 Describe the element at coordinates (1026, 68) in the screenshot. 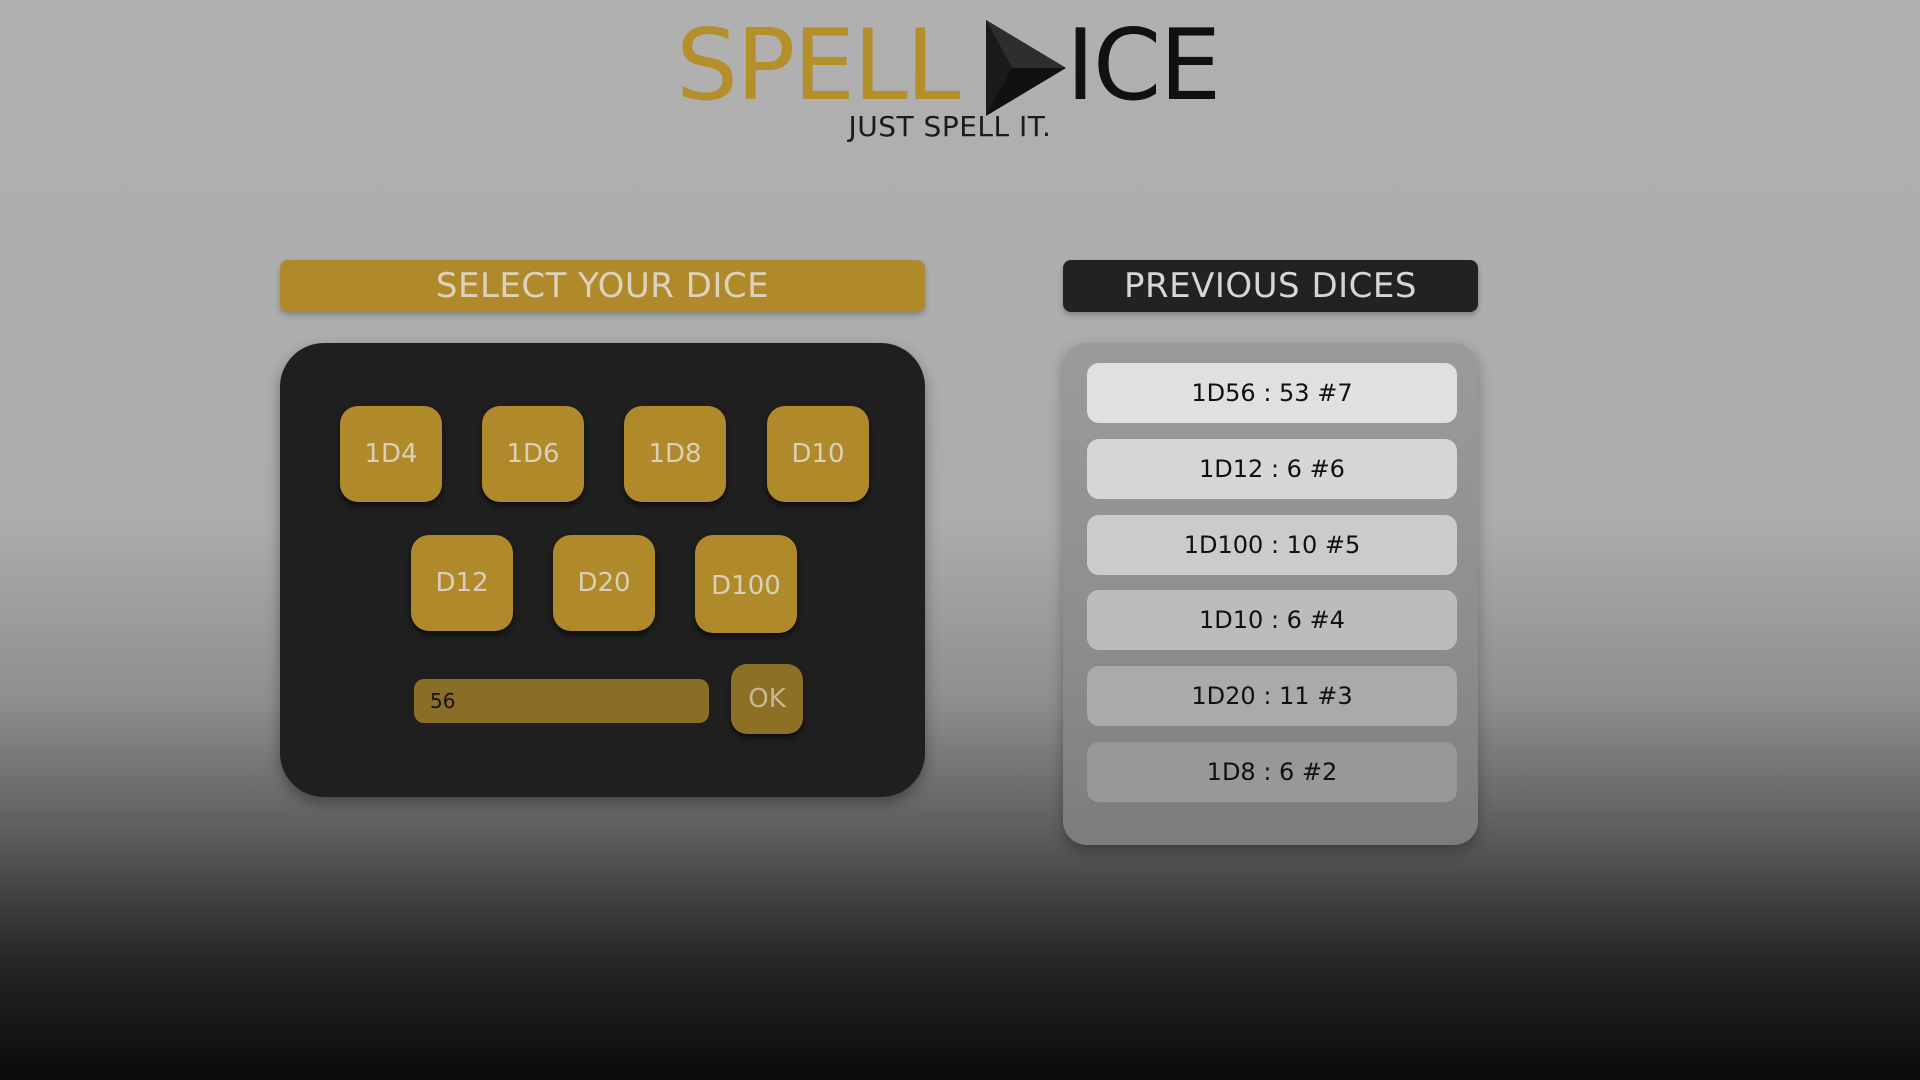

I see `play-triangle-icon` at that location.